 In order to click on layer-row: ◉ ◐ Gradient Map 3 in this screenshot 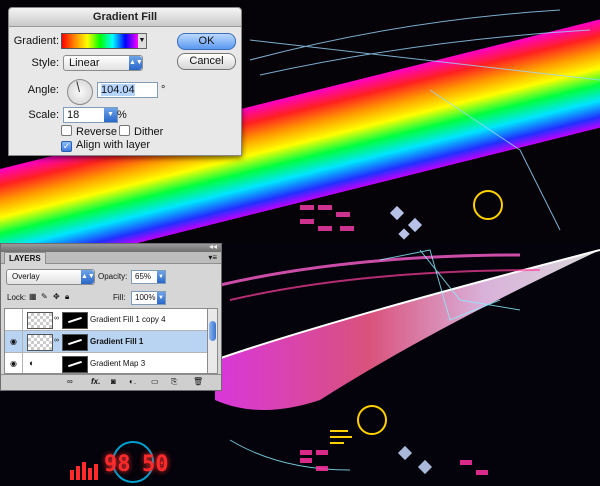, I will do `click(107, 363)`.